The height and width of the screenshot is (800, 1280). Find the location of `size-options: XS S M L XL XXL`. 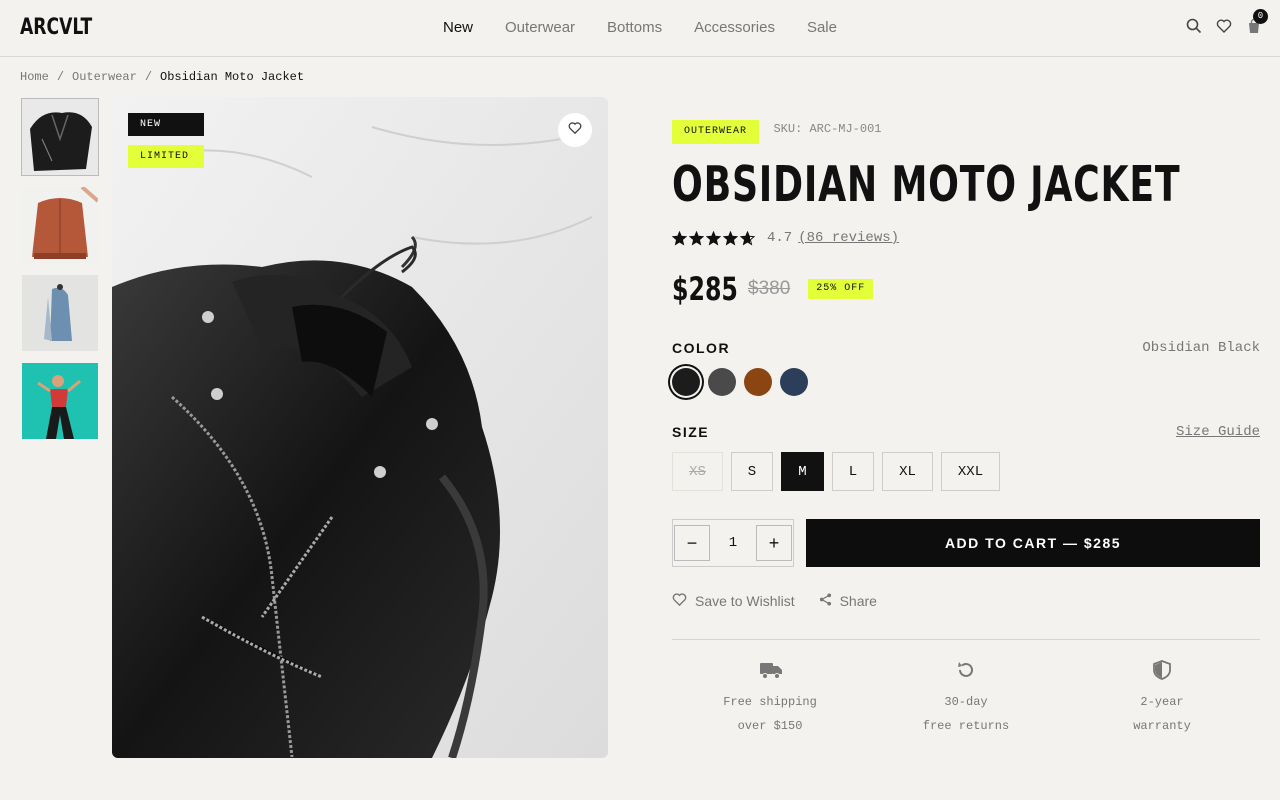

size-options: XS S M L XL XXL is located at coordinates (836, 471).